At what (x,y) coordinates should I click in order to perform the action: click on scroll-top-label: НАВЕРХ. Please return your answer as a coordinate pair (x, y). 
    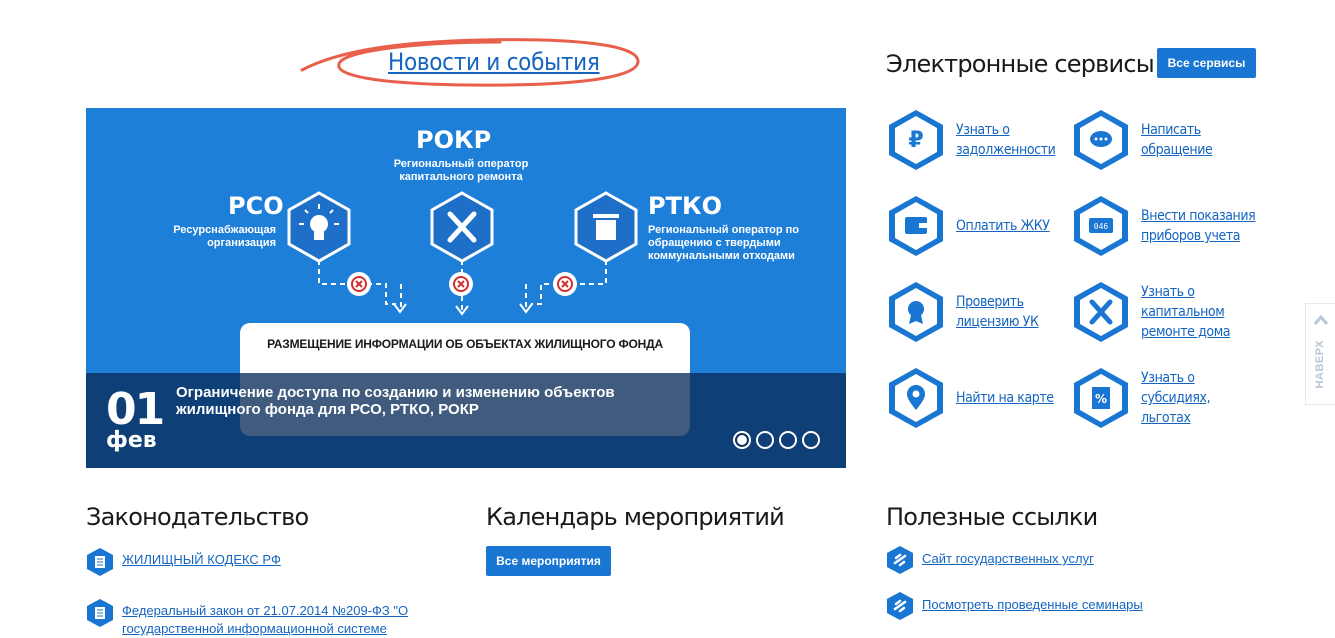
    Looking at the image, I should click on (1320, 364).